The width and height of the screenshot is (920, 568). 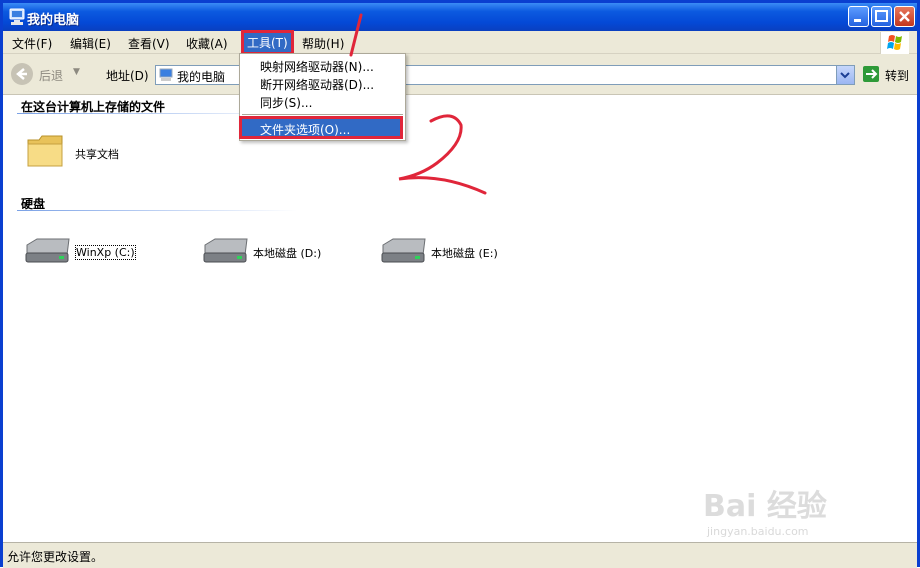 What do you see at coordinates (464, 253) in the screenshot?
I see `drive-e-label: 本地磁盘 (E:)` at bounding box center [464, 253].